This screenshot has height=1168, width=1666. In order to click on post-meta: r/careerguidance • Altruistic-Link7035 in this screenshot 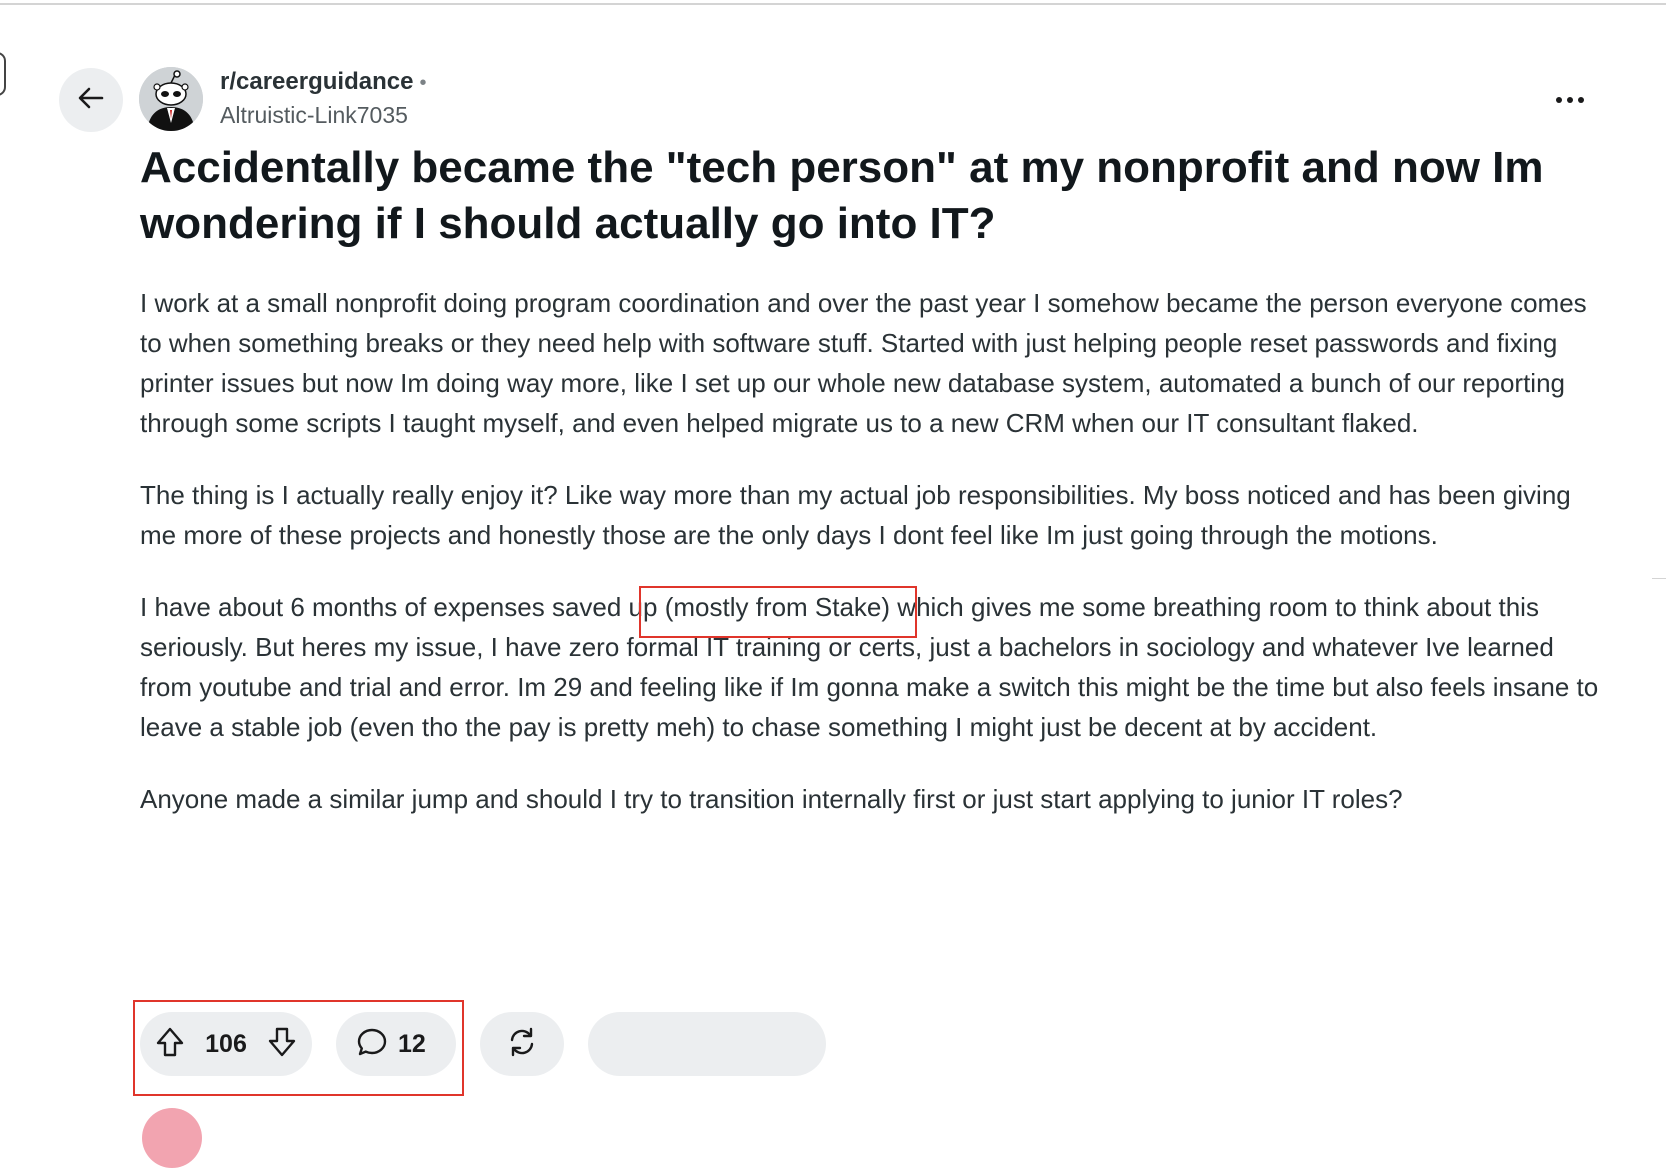, I will do `click(323, 98)`.